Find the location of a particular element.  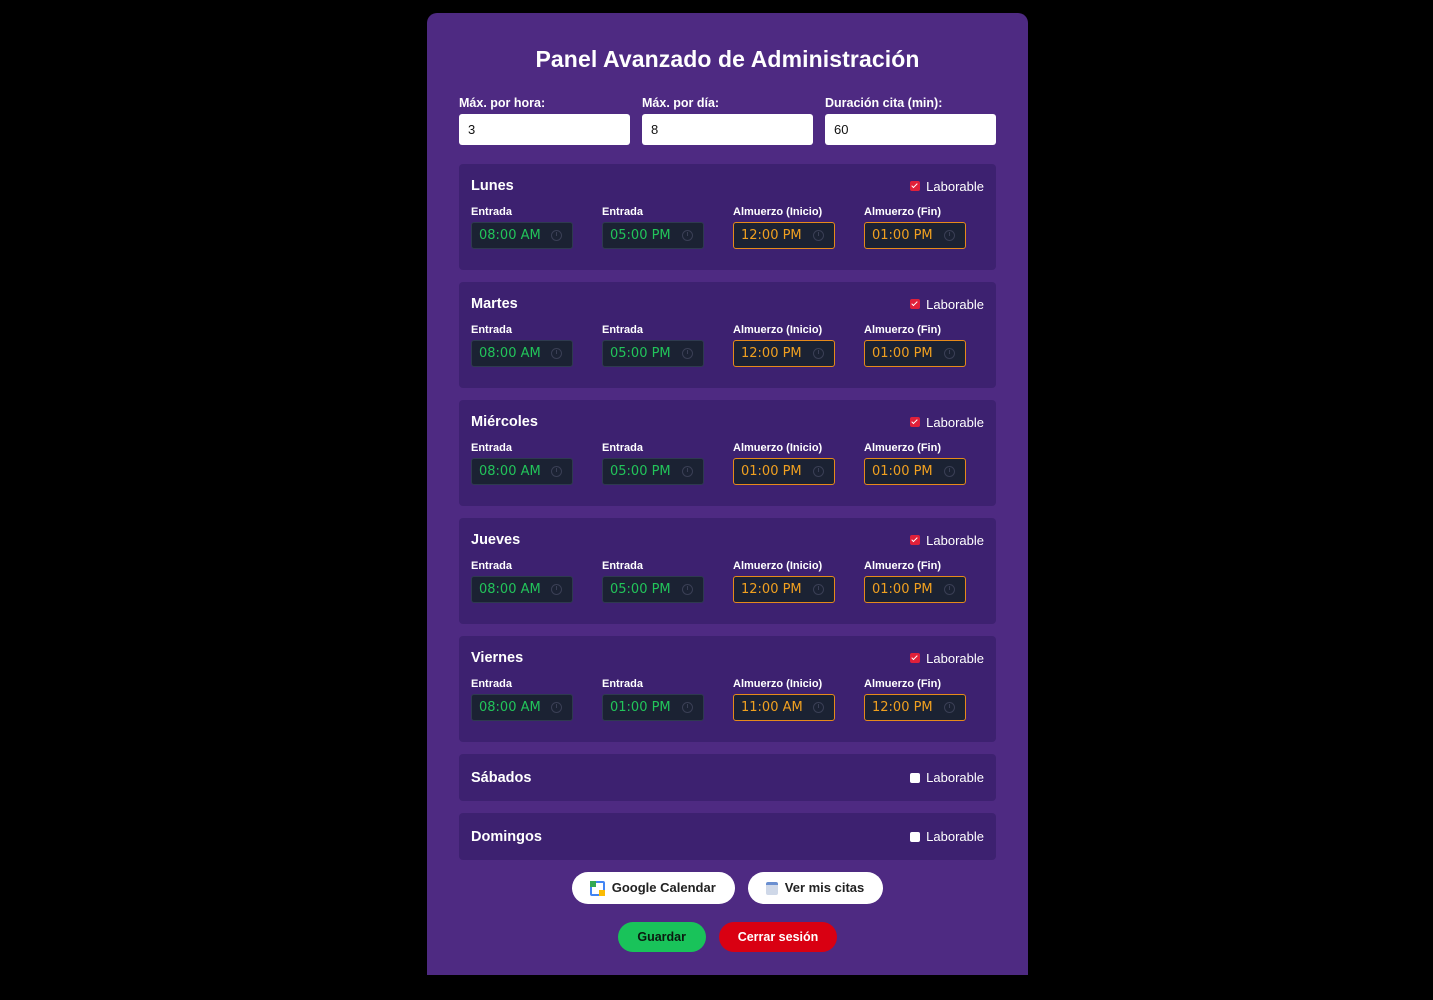

view-appointments-button: Ver mis citas is located at coordinates (815, 888).